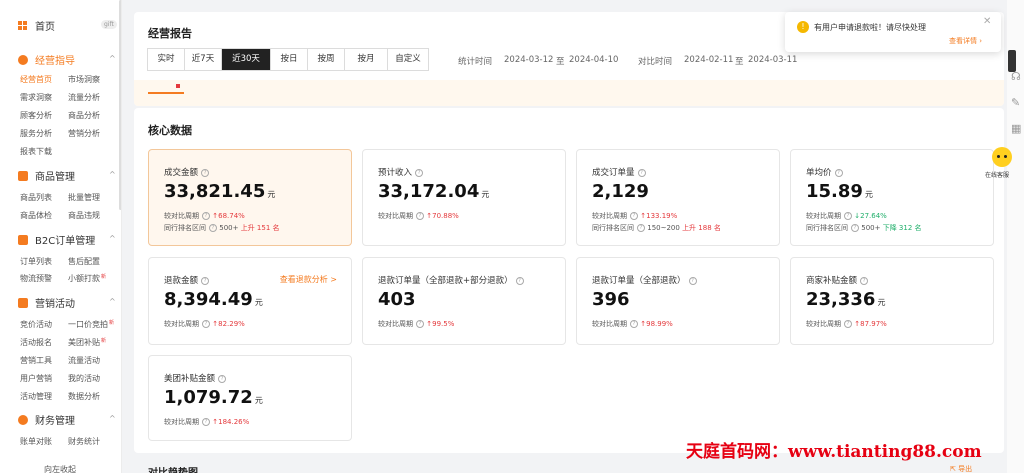 The image size is (1024, 473). What do you see at coordinates (464, 301) in the screenshot?
I see `metric-card-refund-orders-all-partial: 退款订单量（全部退款+部分退款）? 403 较对比周期? ↑99.5%` at bounding box center [464, 301].